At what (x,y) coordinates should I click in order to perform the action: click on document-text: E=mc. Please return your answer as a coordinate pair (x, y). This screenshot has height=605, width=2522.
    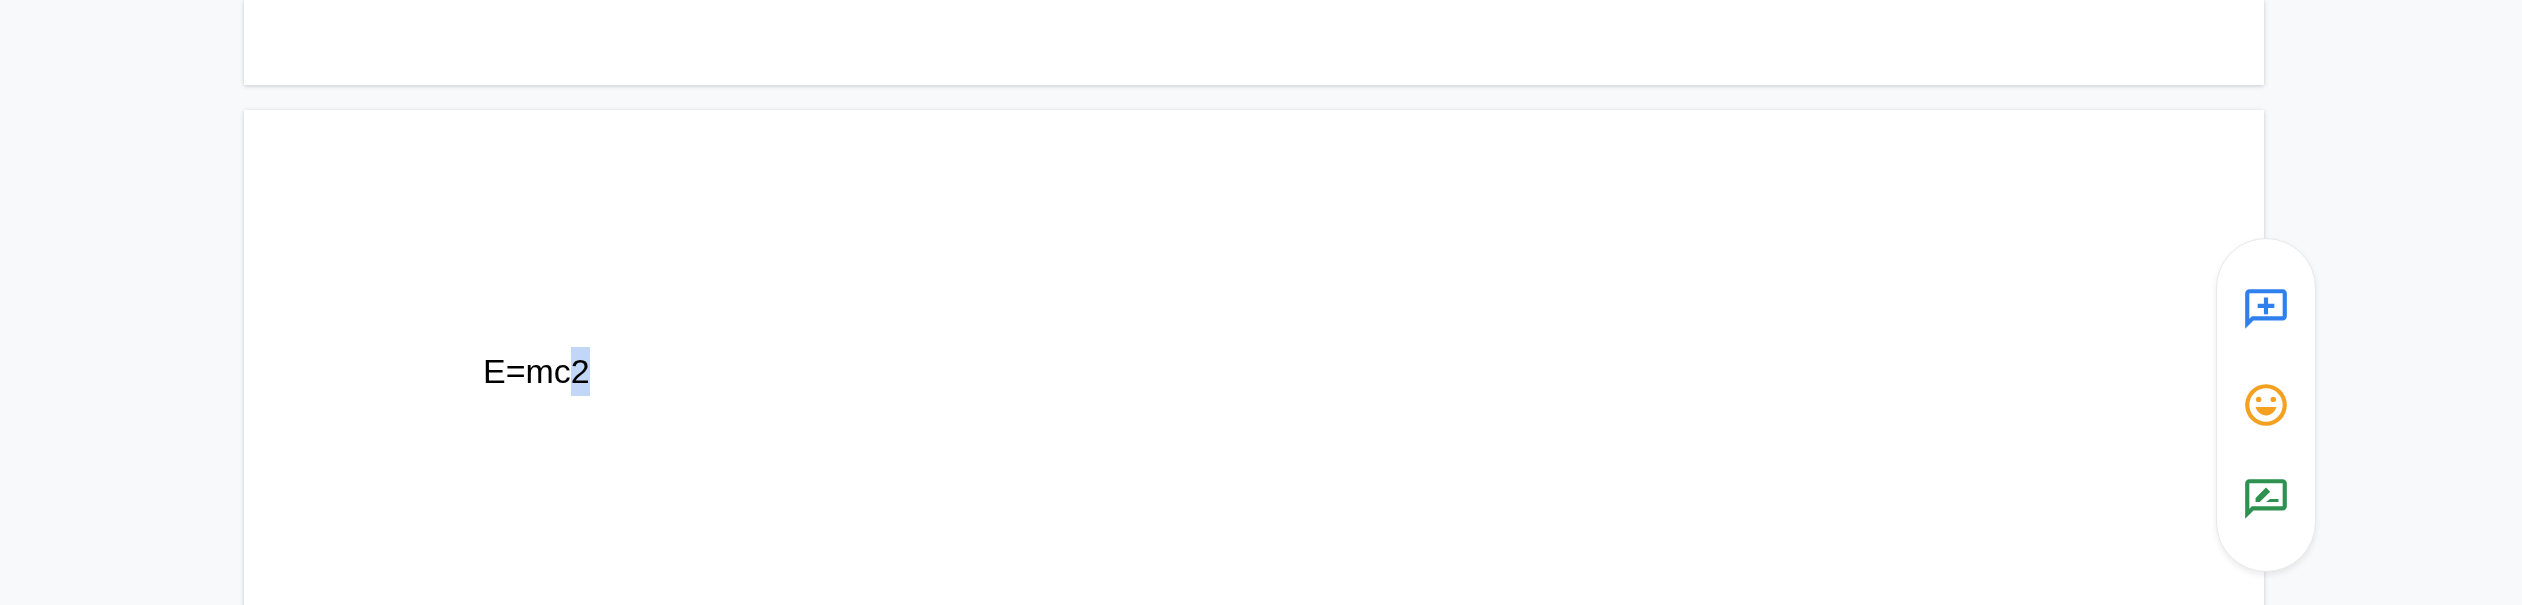
    Looking at the image, I should click on (527, 371).